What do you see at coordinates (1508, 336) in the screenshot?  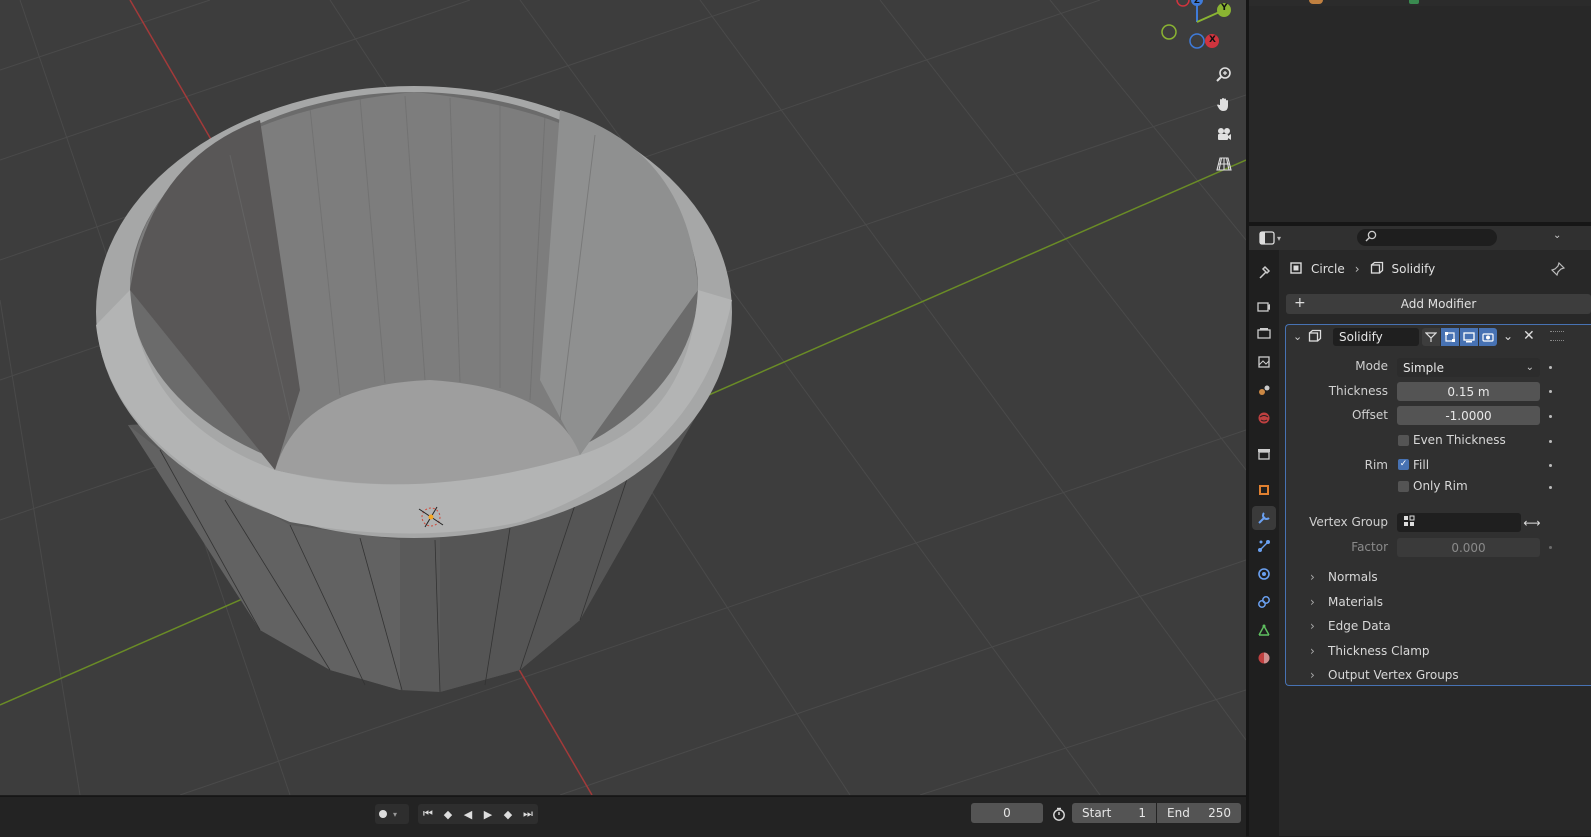 I see `modifier-dropdown-icon: ⌄` at bounding box center [1508, 336].